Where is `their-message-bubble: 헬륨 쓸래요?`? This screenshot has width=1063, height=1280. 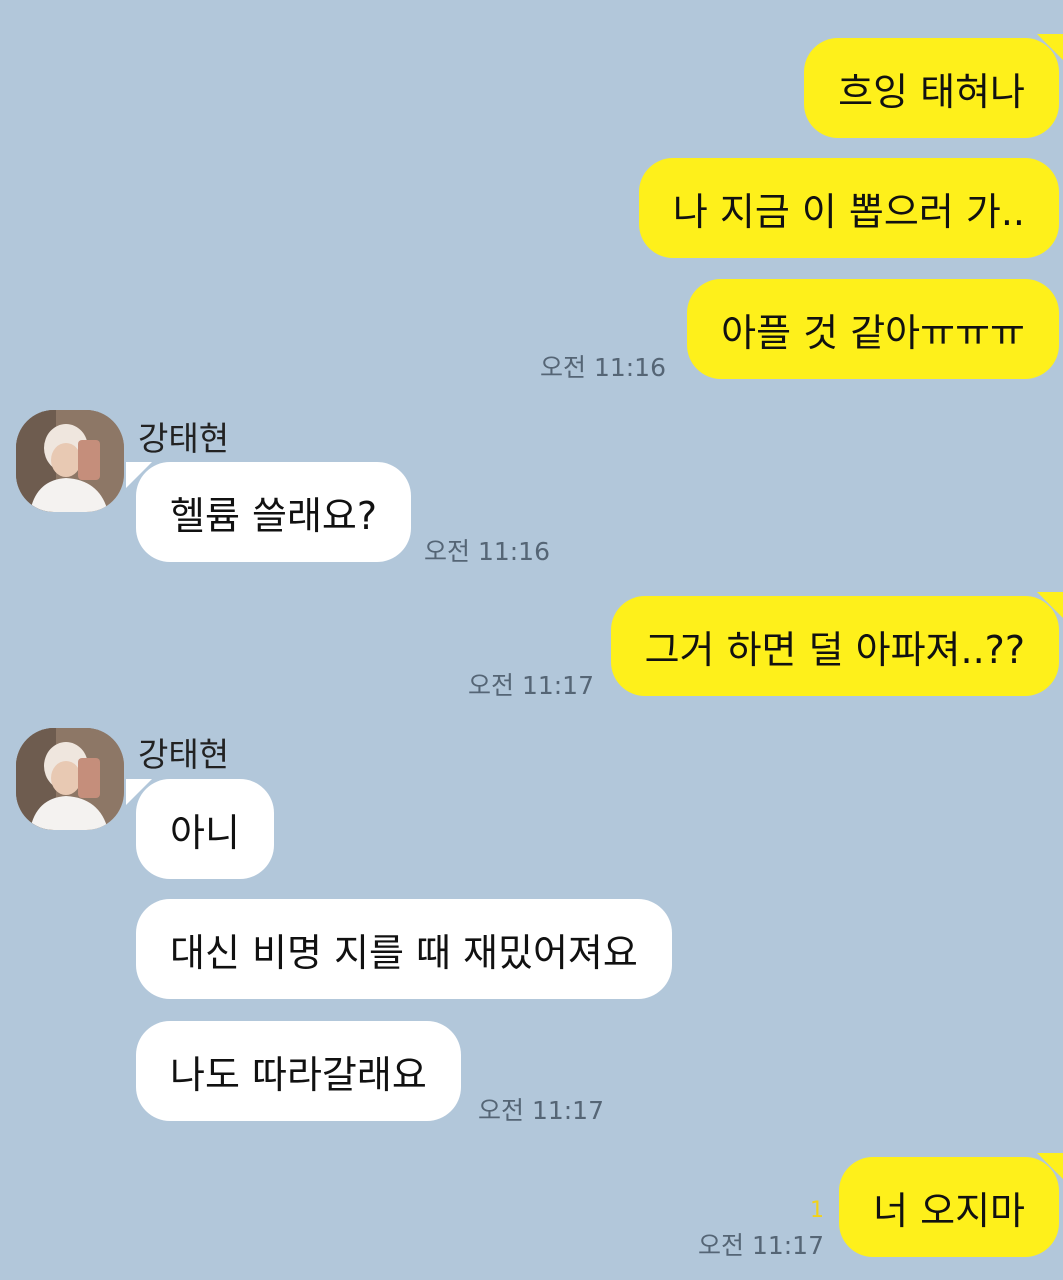
their-message-bubble: 헬륨 쓸래요? is located at coordinates (269, 512).